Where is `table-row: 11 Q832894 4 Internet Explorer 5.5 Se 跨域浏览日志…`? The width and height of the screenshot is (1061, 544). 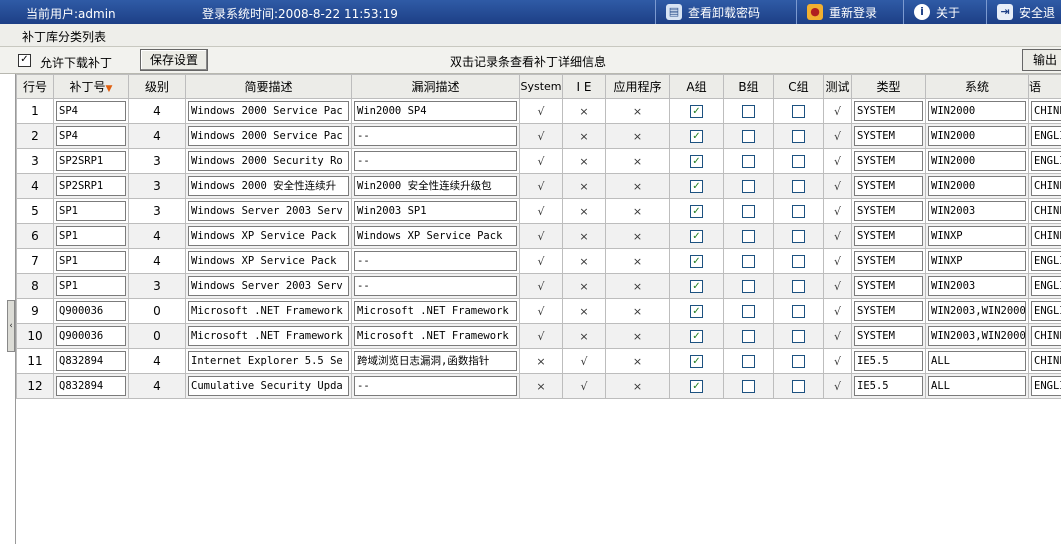
table-row: 11 Q832894 4 Internet Explorer 5.5 Se 跨域浏览日志… is located at coordinates (538, 361).